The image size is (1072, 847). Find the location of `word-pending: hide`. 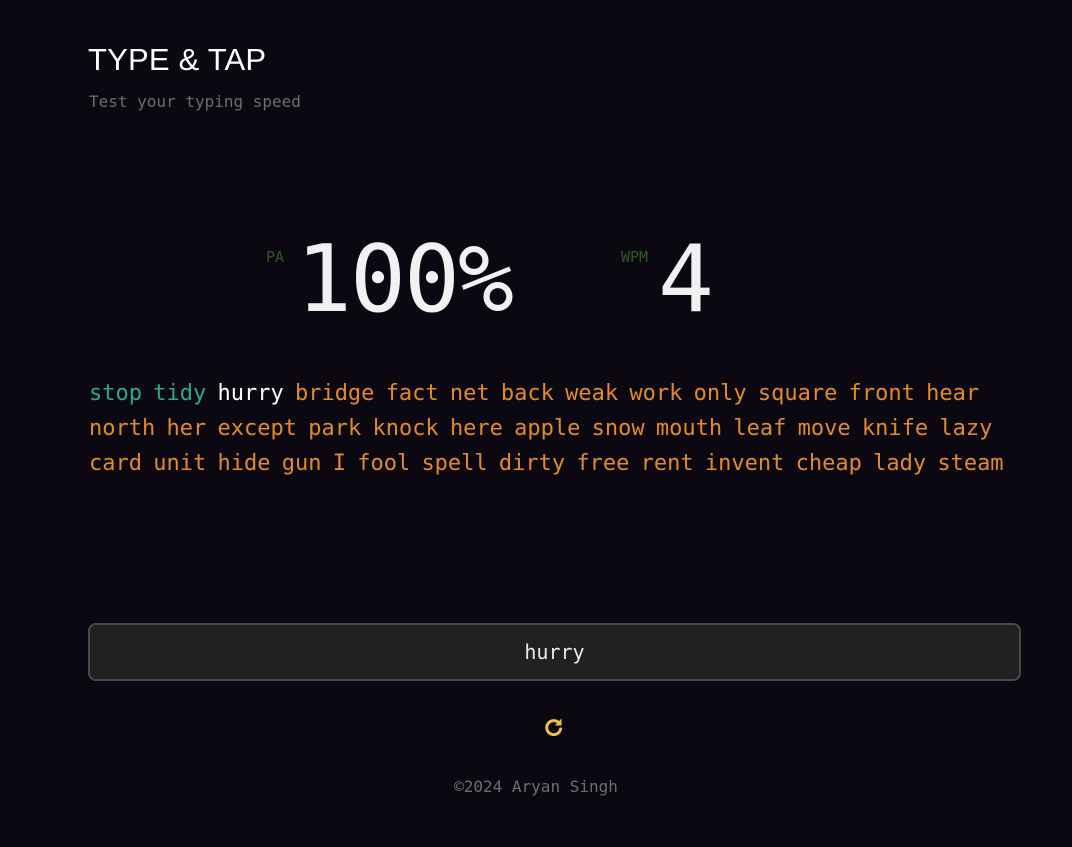

word-pending: hide is located at coordinates (244, 463).